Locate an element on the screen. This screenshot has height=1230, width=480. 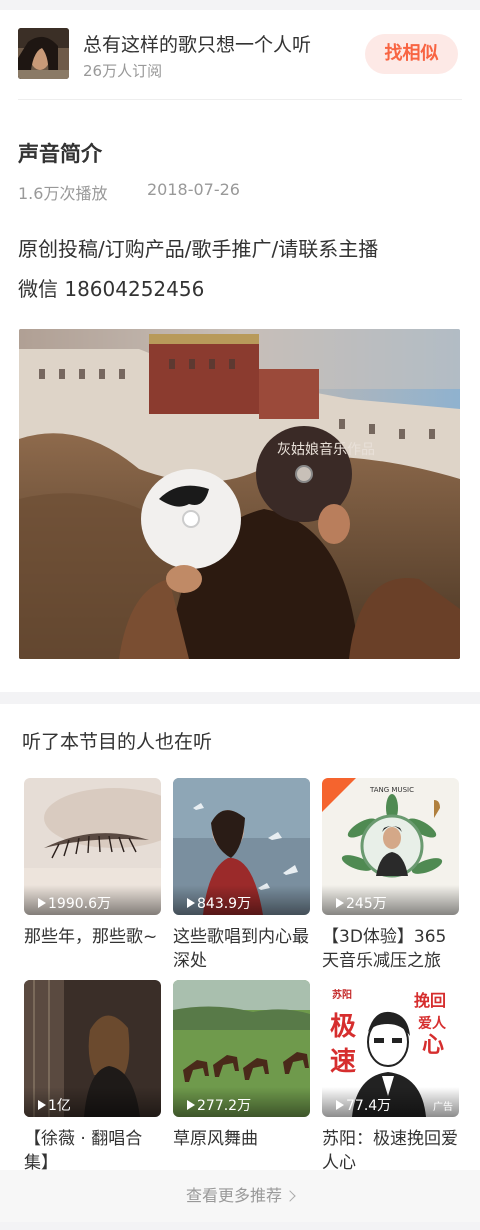
recommend-card: 苏阳 极 速 挽回 爱人 心 77.4万 广告 苏阳：极速挽回爱人心 is located at coordinates (390, 1077).